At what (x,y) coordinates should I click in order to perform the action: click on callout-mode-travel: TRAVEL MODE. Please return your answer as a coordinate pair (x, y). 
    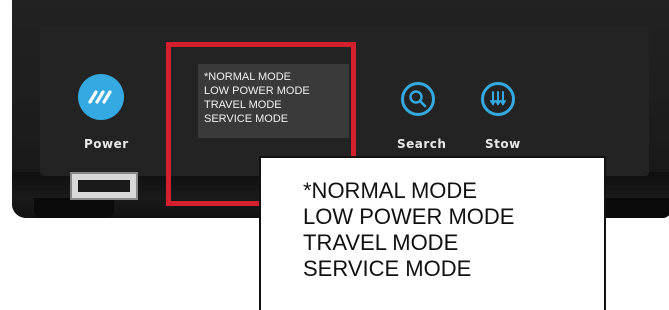
    Looking at the image, I should click on (381, 242).